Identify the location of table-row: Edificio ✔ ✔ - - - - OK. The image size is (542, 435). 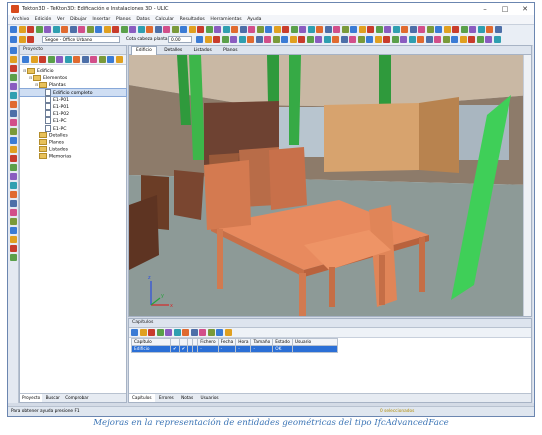
(234, 349).